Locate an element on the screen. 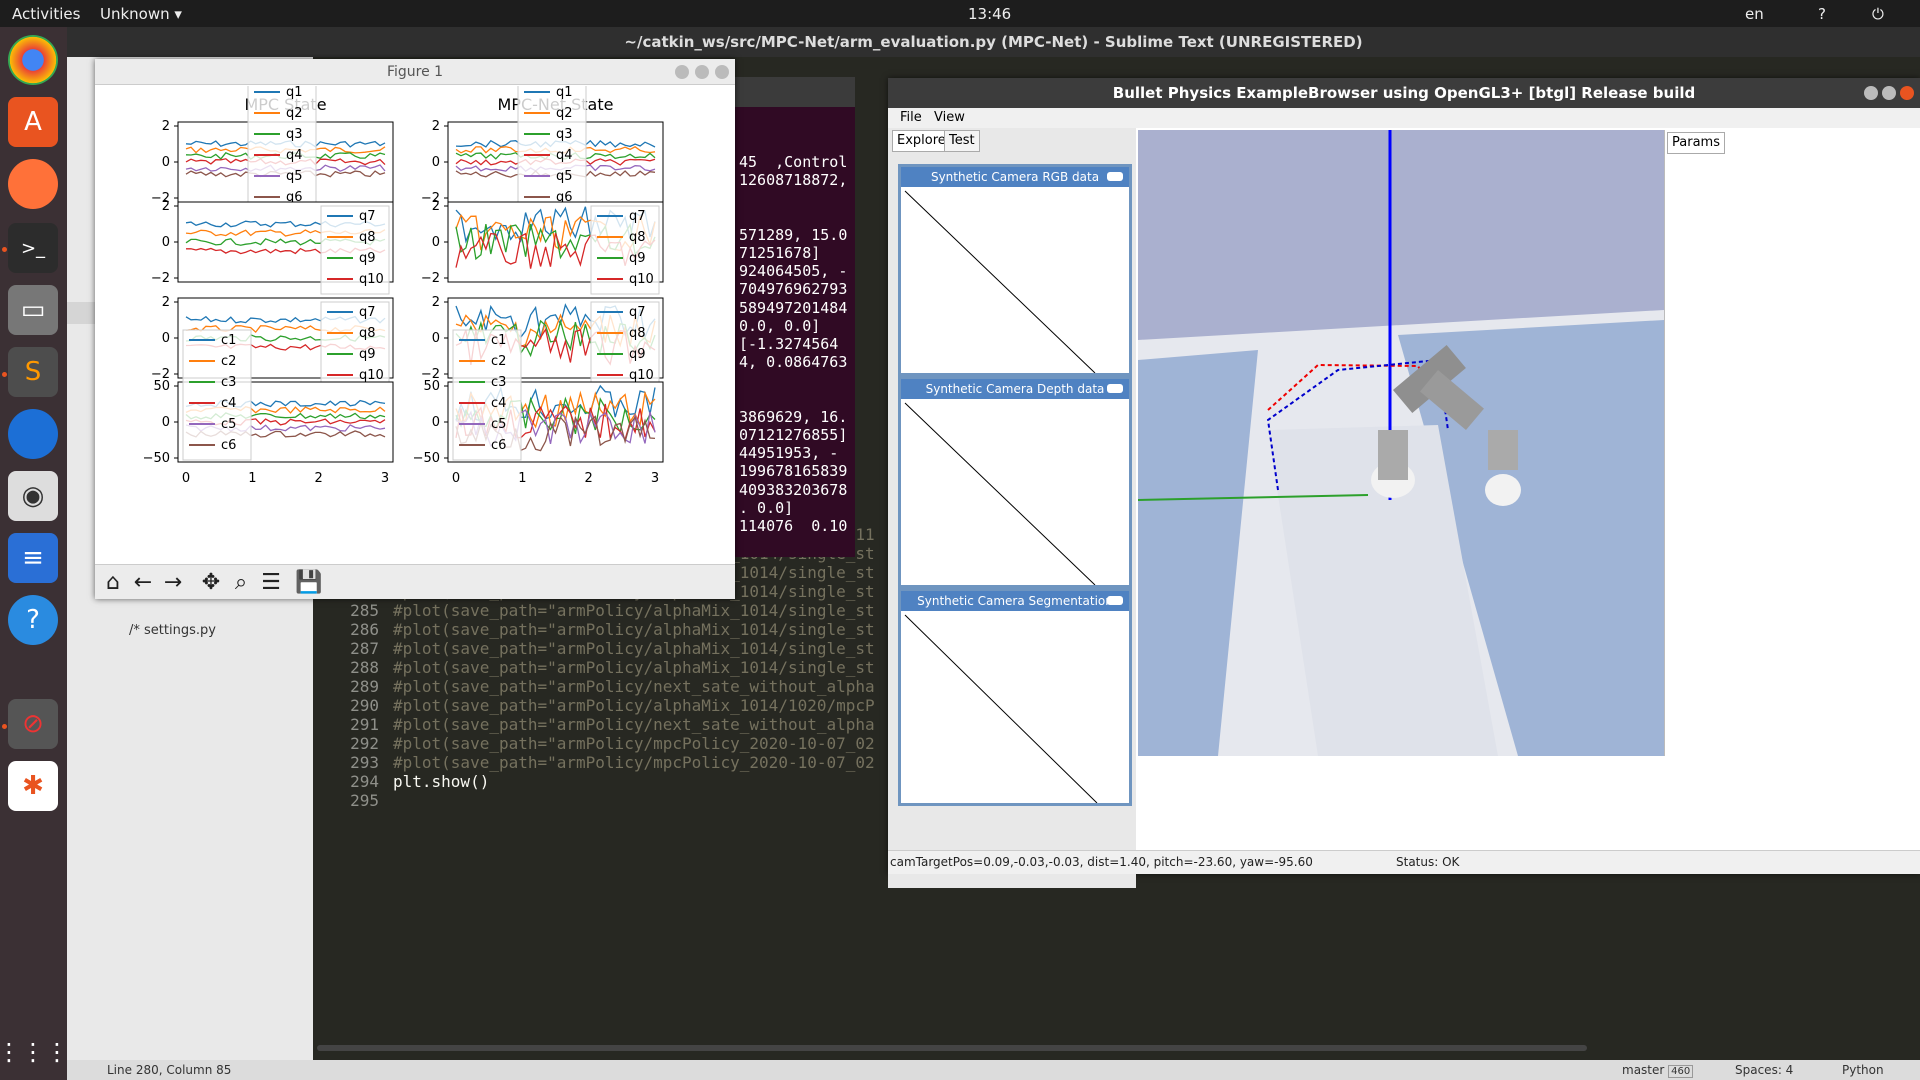 The width and height of the screenshot is (1920, 1080). x-tick-label: 2 is located at coordinates (319, 478).